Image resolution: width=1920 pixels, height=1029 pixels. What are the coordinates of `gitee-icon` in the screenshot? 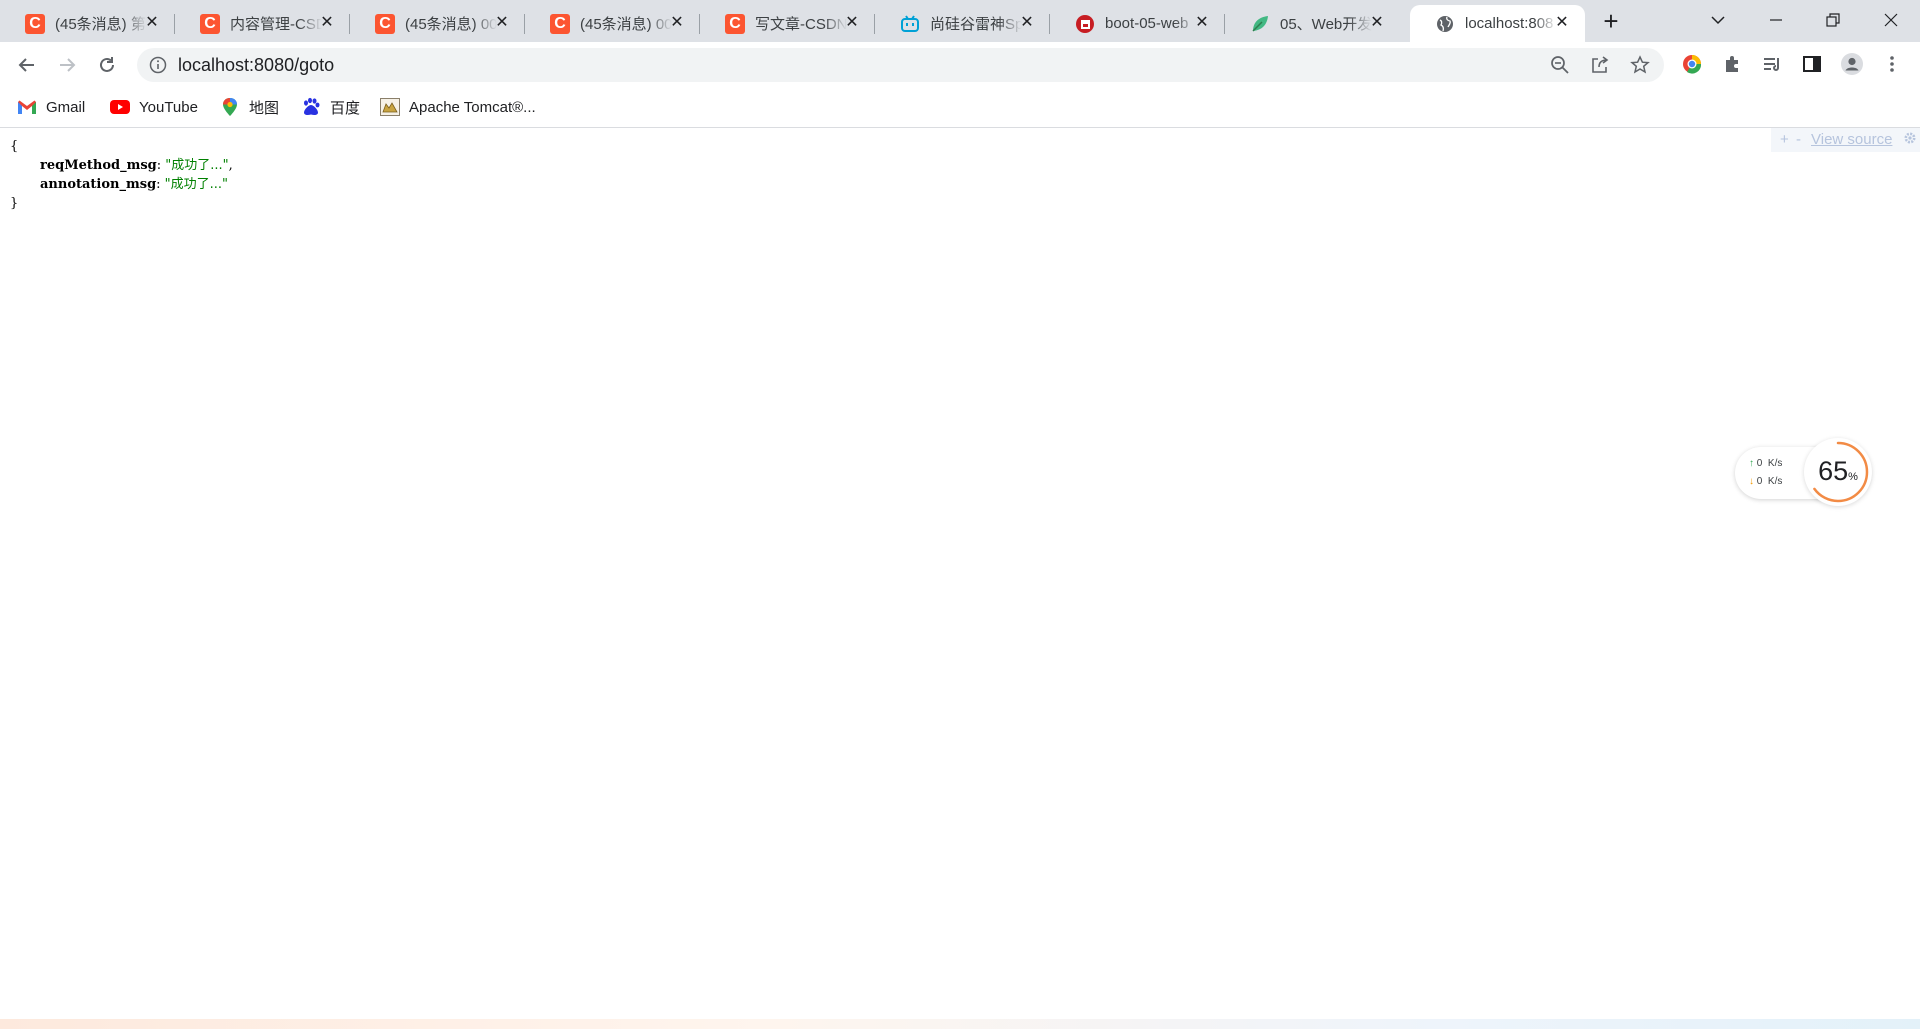 It's located at (1085, 24).